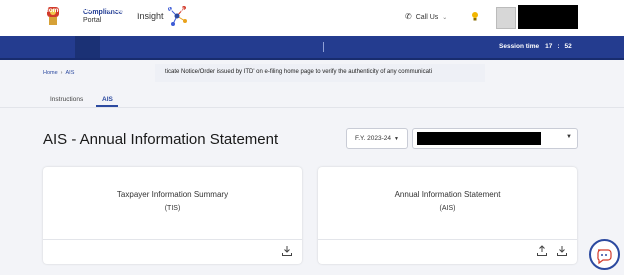 The image size is (624, 275). I want to click on session-seconds: 52, so click(568, 46).